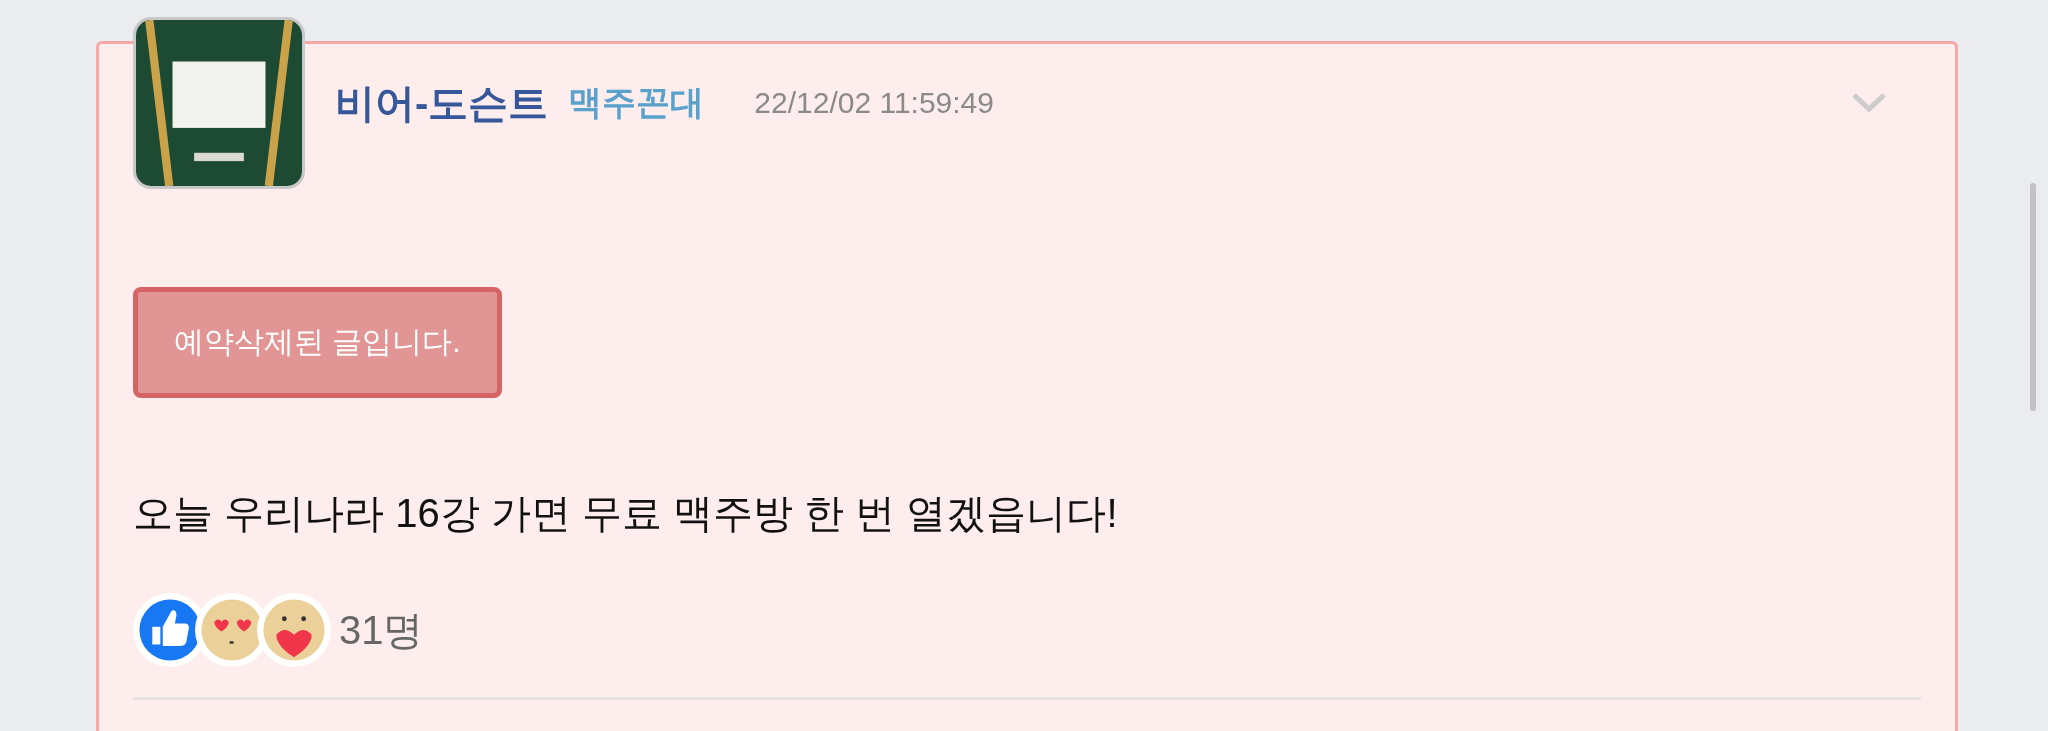 The height and width of the screenshot is (731, 2048). Describe the element at coordinates (1869, 103) in the screenshot. I see `chevron-down-icon` at that location.